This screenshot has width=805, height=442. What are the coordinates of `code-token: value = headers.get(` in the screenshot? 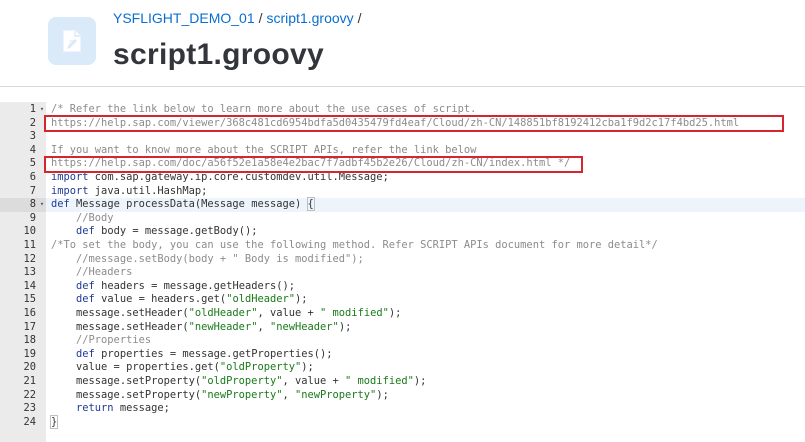 It's located at (160, 299).